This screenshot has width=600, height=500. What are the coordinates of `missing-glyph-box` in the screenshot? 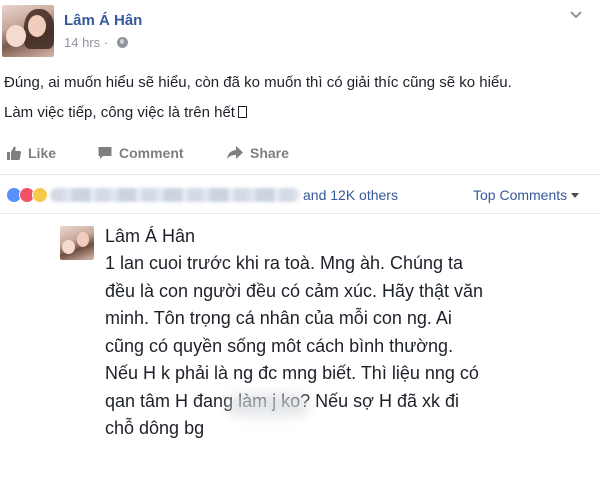 It's located at (242, 112).